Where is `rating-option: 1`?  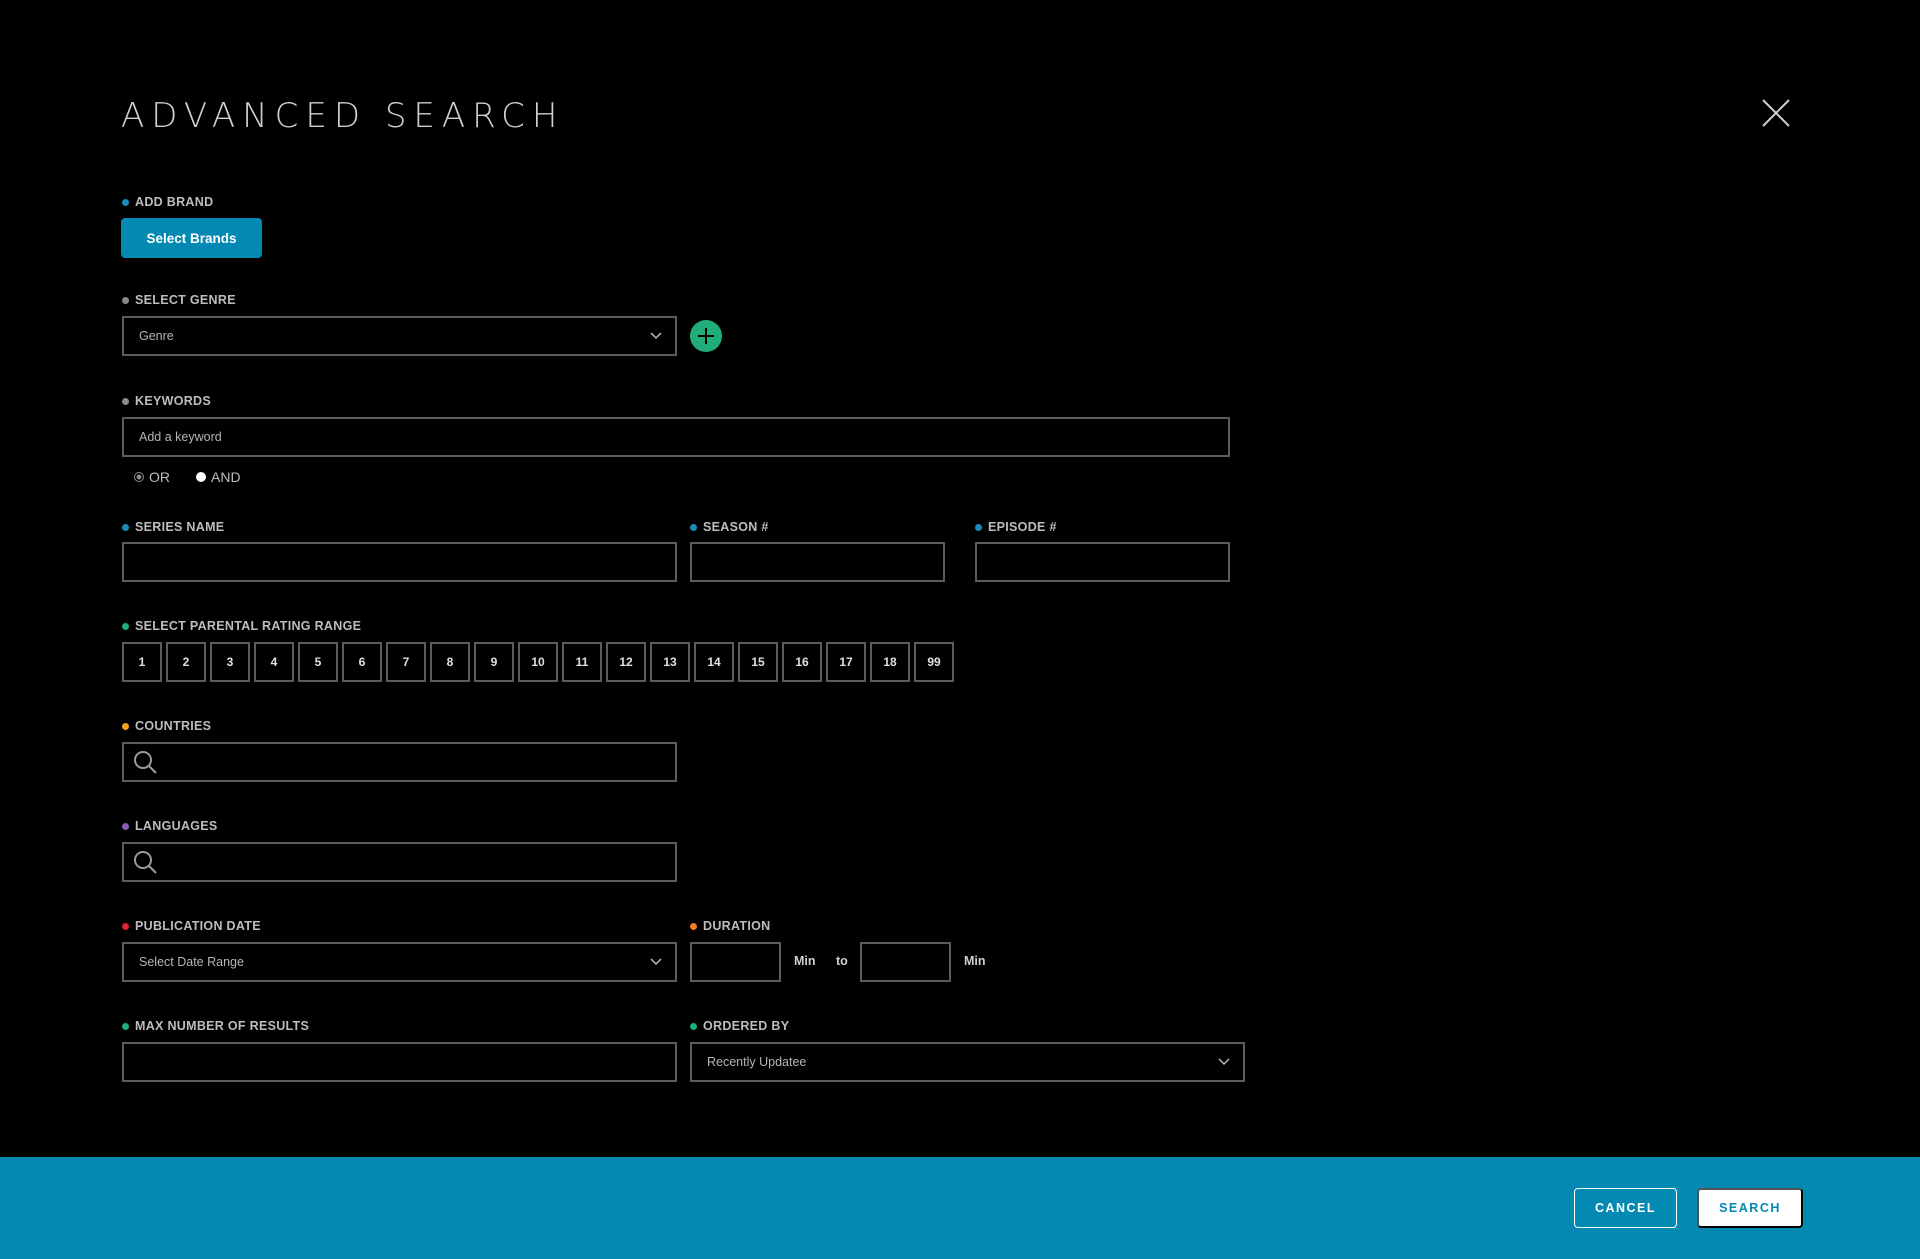 rating-option: 1 is located at coordinates (142, 662).